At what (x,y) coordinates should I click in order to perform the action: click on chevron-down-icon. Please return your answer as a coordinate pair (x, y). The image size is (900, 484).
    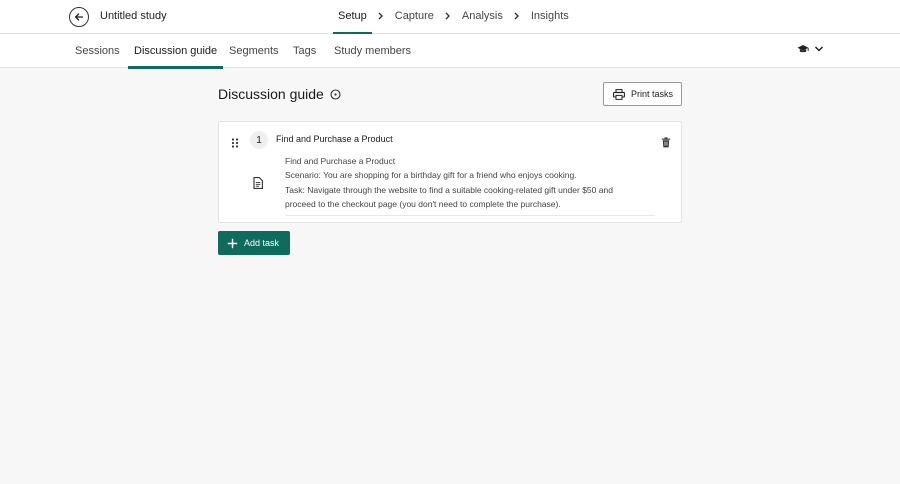
    Looking at the image, I should click on (819, 49).